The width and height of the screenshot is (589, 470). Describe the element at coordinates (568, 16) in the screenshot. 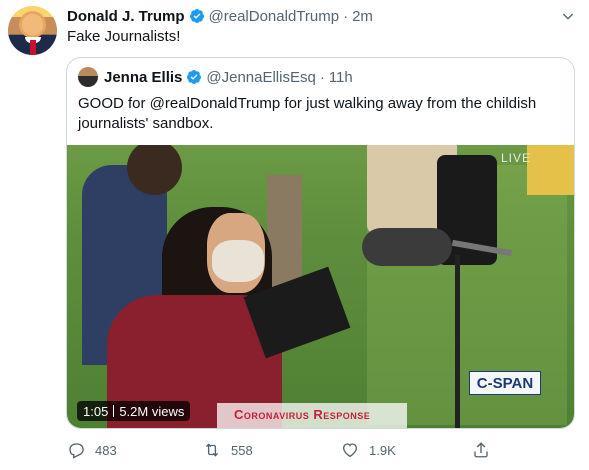

I see `chevron-down-icon` at that location.